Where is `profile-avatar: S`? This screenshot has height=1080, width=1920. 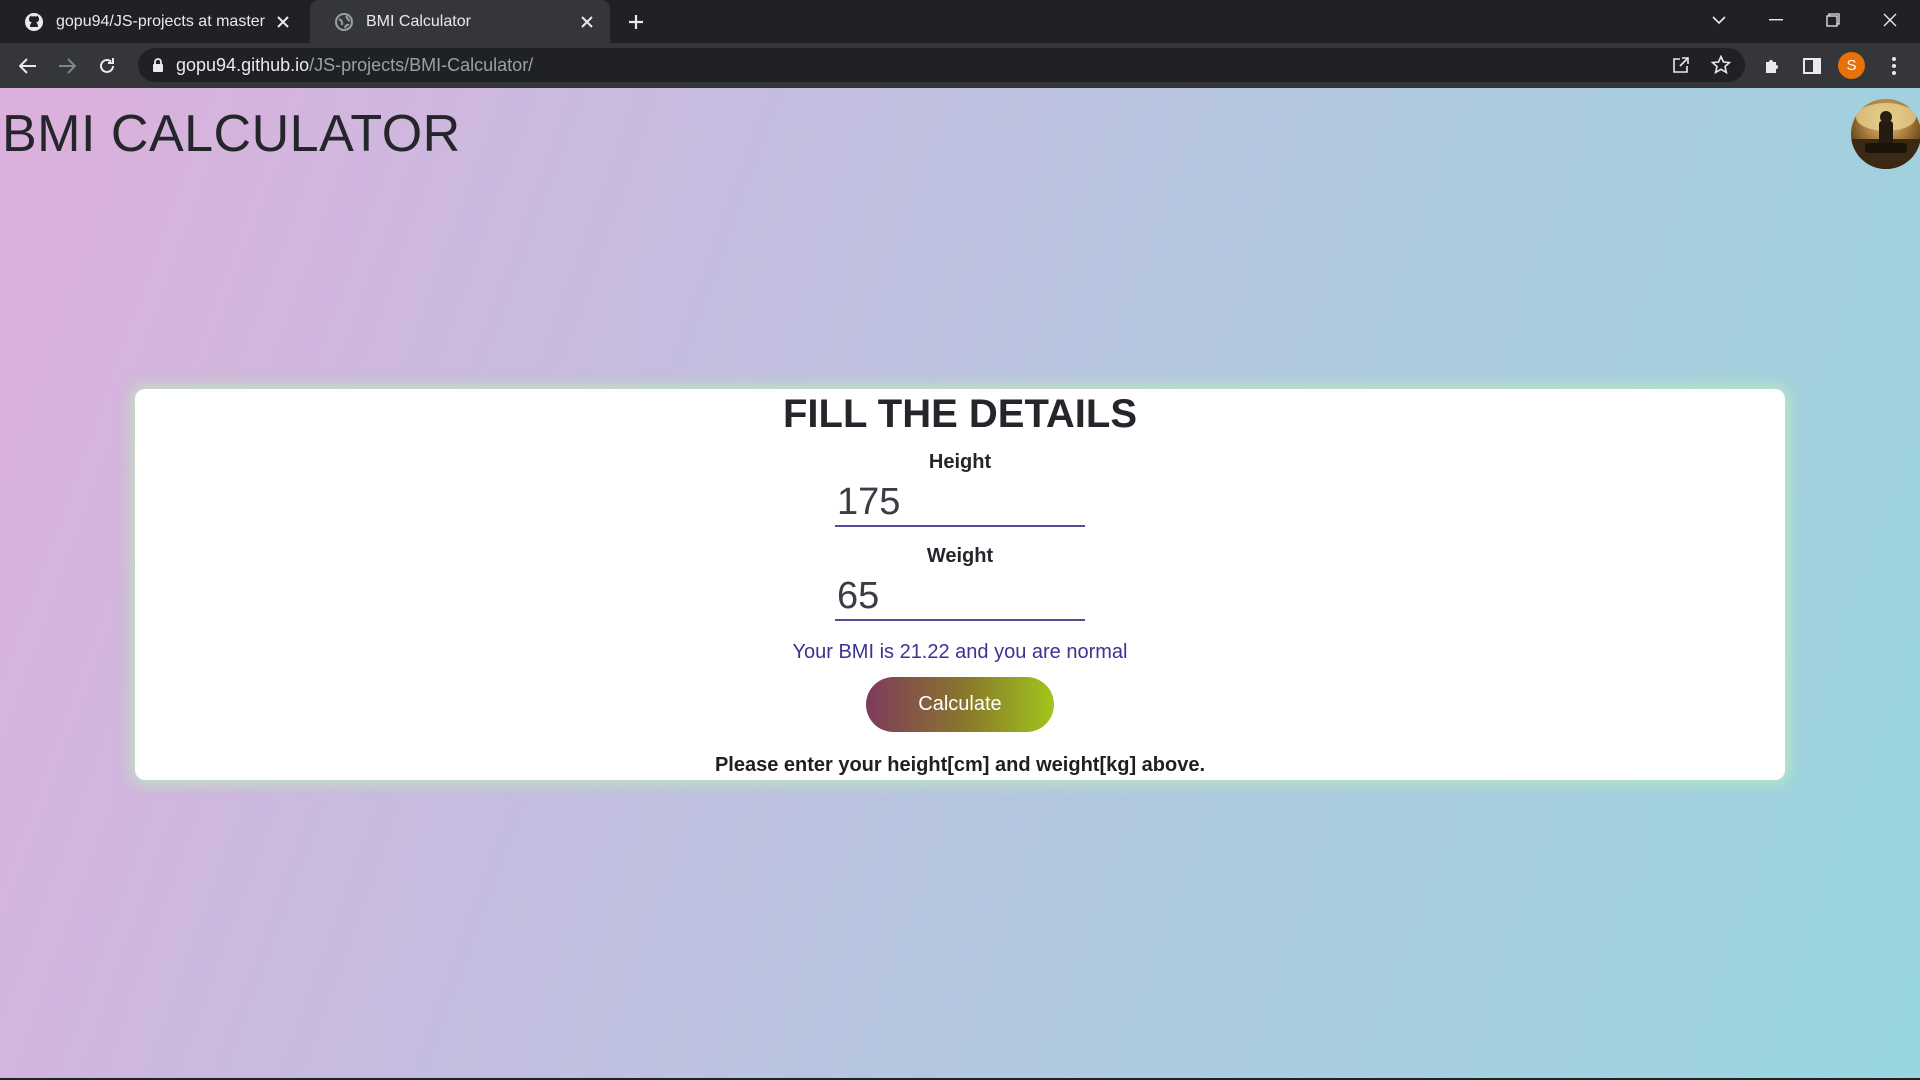 profile-avatar: S is located at coordinates (1851, 65).